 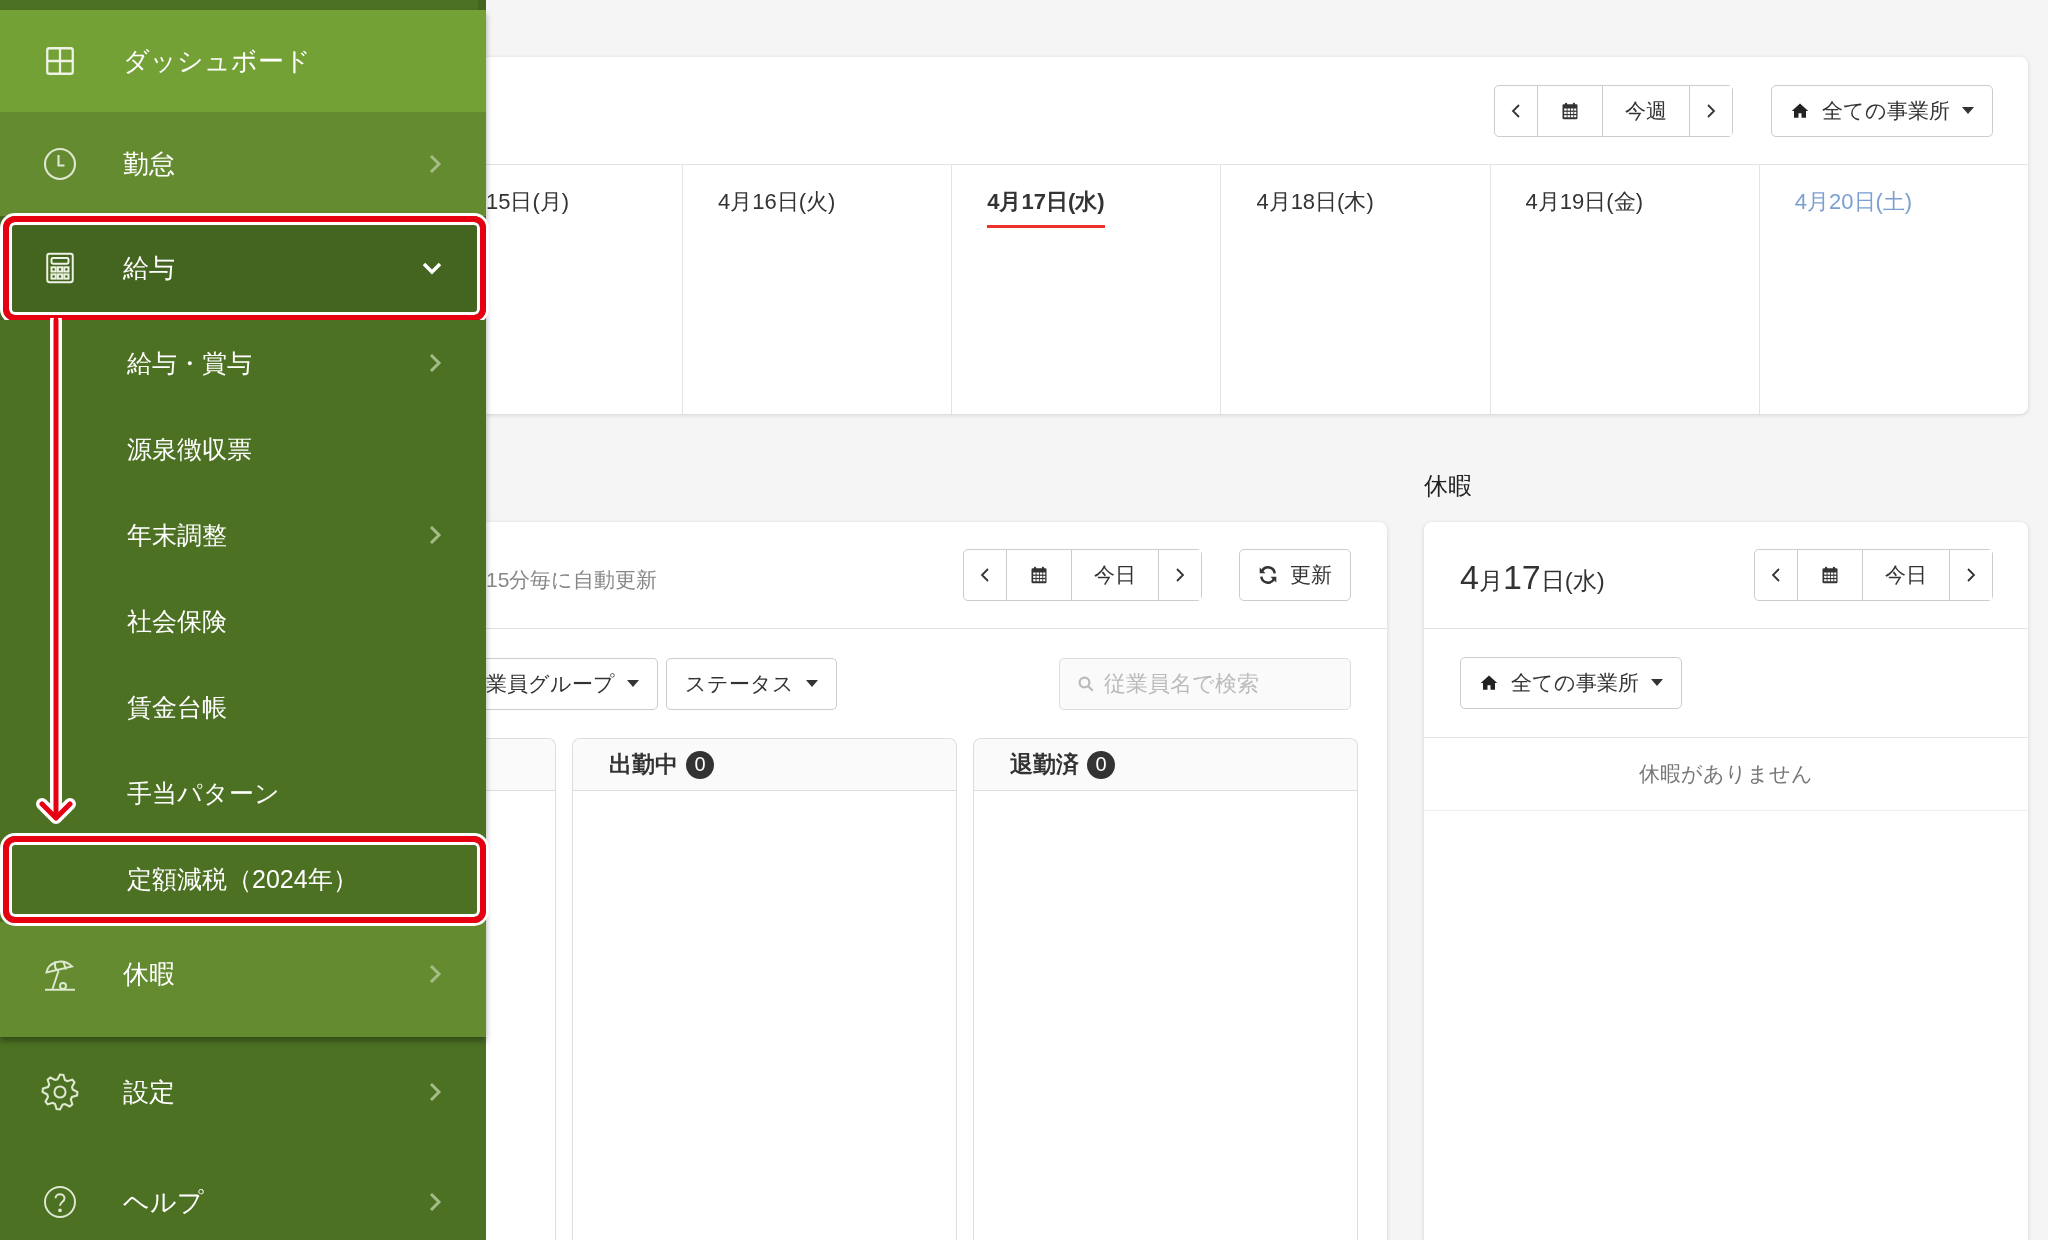 I want to click on submenu-item: 社会保険, so click(x=243, y=621).